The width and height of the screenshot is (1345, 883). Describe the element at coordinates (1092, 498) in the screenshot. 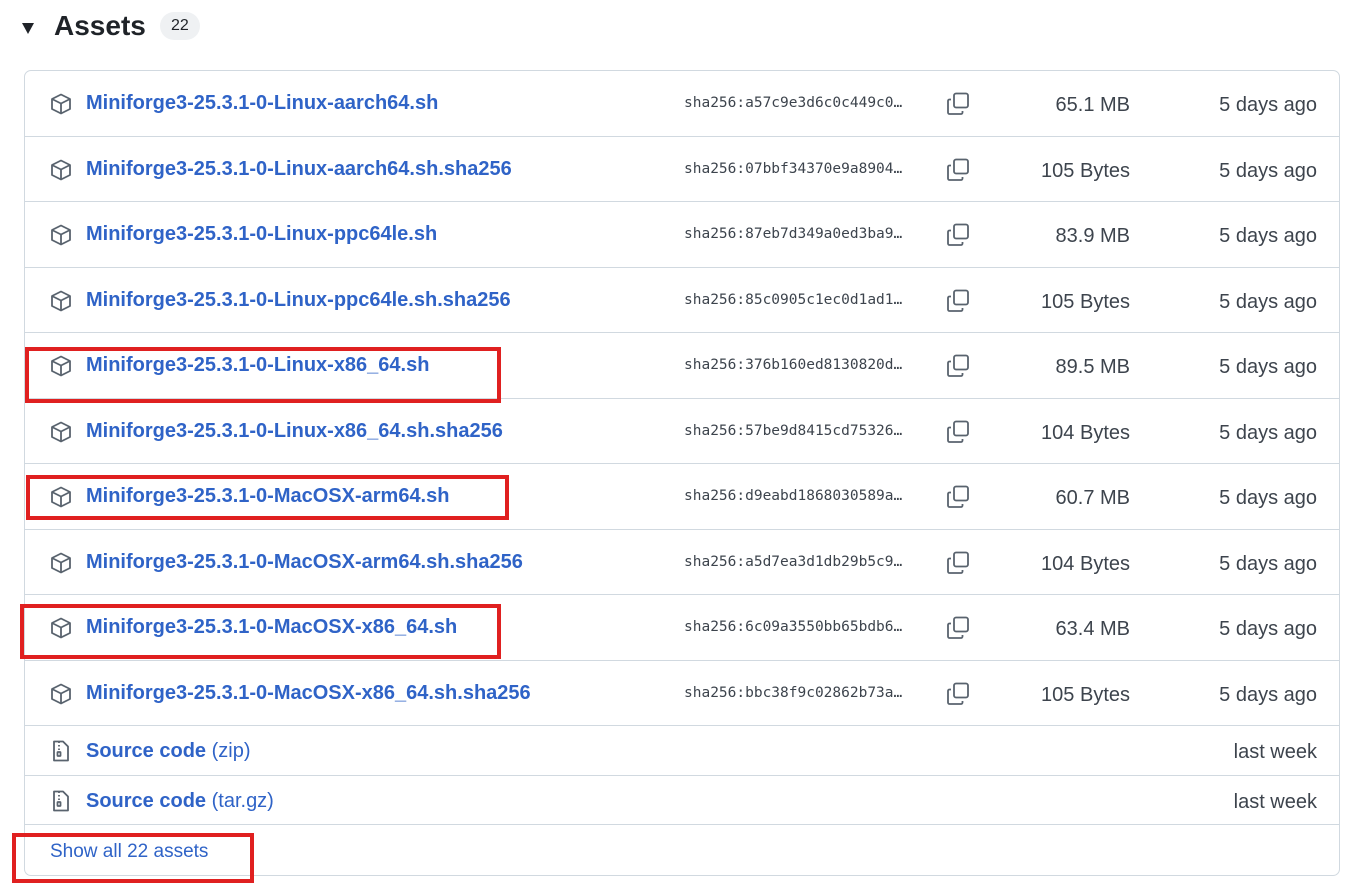

I see `asset-size: 60.7 MB` at that location.